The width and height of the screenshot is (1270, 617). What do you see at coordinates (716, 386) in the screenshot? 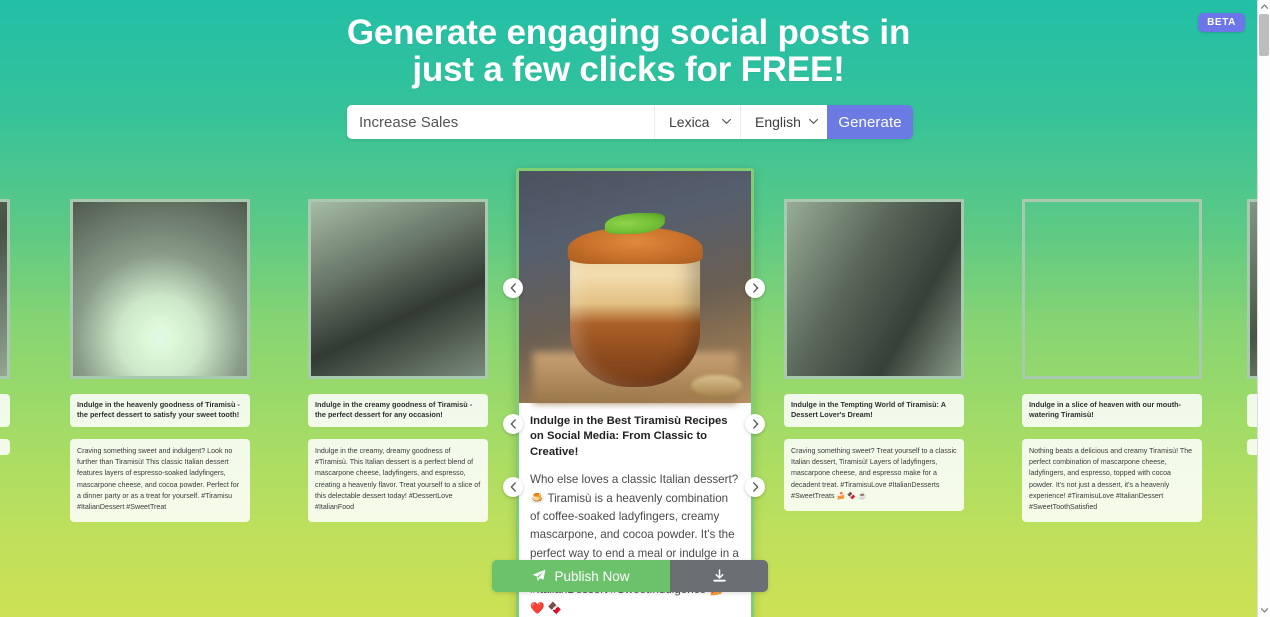
I see `image-spoon-shape` at bounding box center [716, 386].